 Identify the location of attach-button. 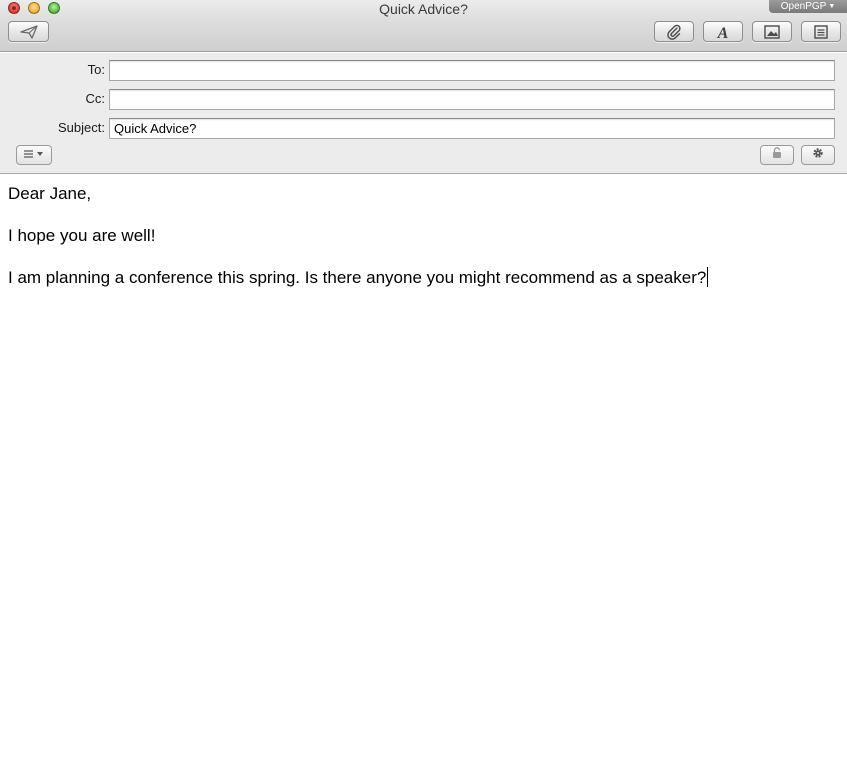
(674, 31).